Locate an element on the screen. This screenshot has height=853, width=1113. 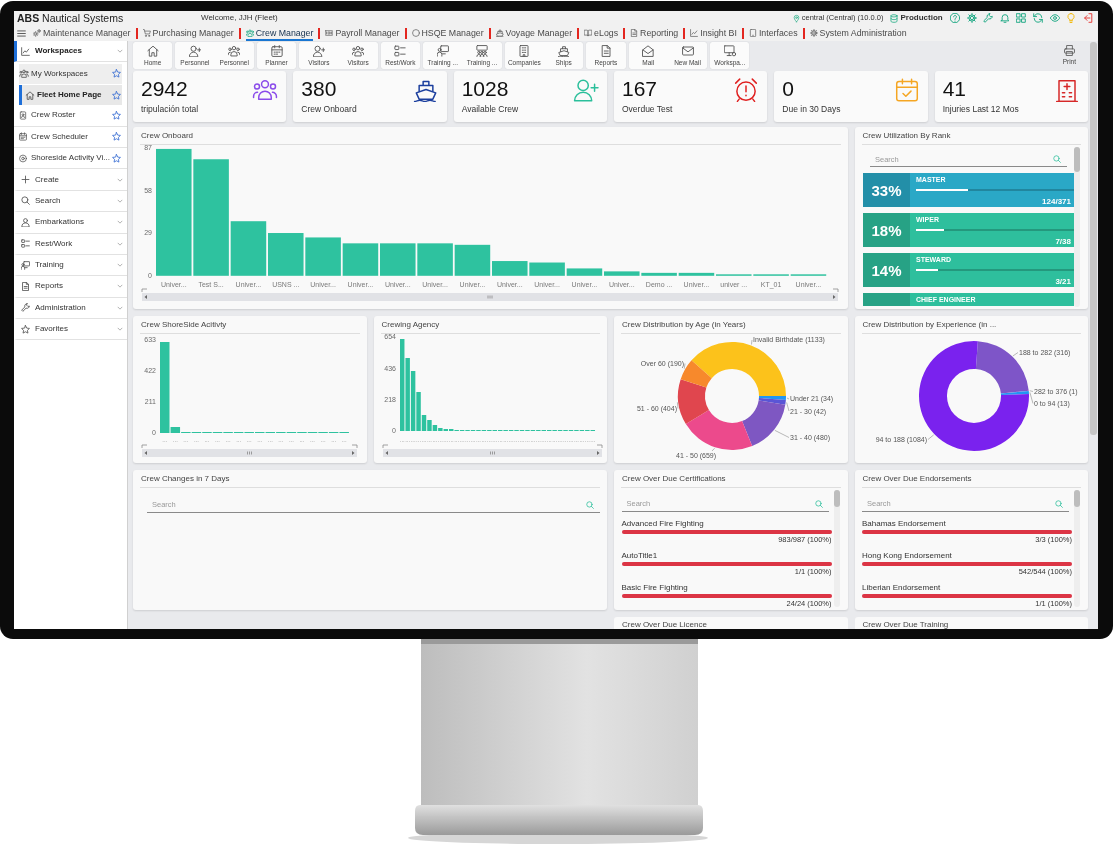
rank-count: 124/371 is located at coordinates (1056, 201).